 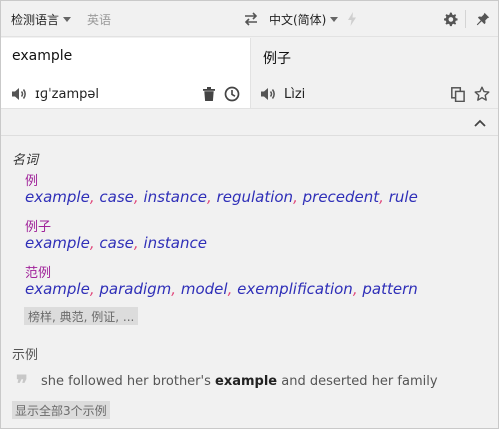 I want to click on toolbar-divider, so click(x=465, y=19).